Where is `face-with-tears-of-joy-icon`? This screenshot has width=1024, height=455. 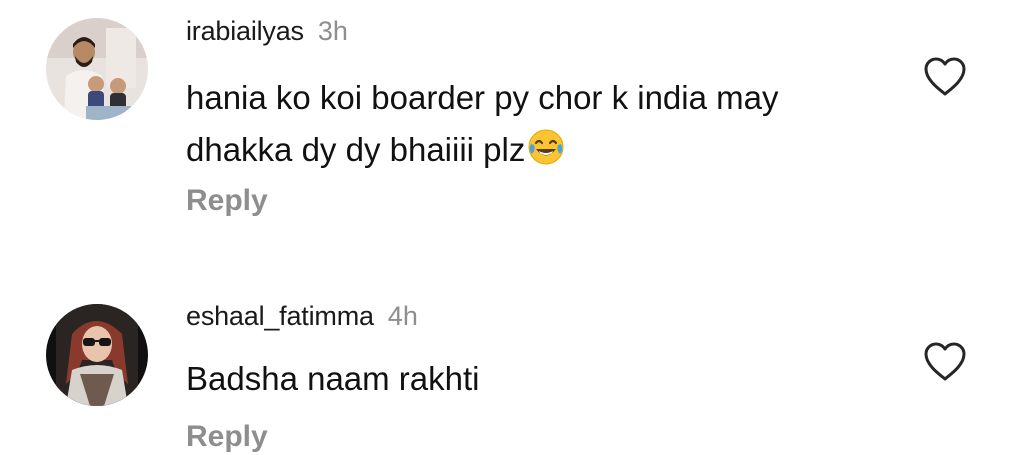 face-with-tears-of-joy-icon is located at coordinates (546, 147).